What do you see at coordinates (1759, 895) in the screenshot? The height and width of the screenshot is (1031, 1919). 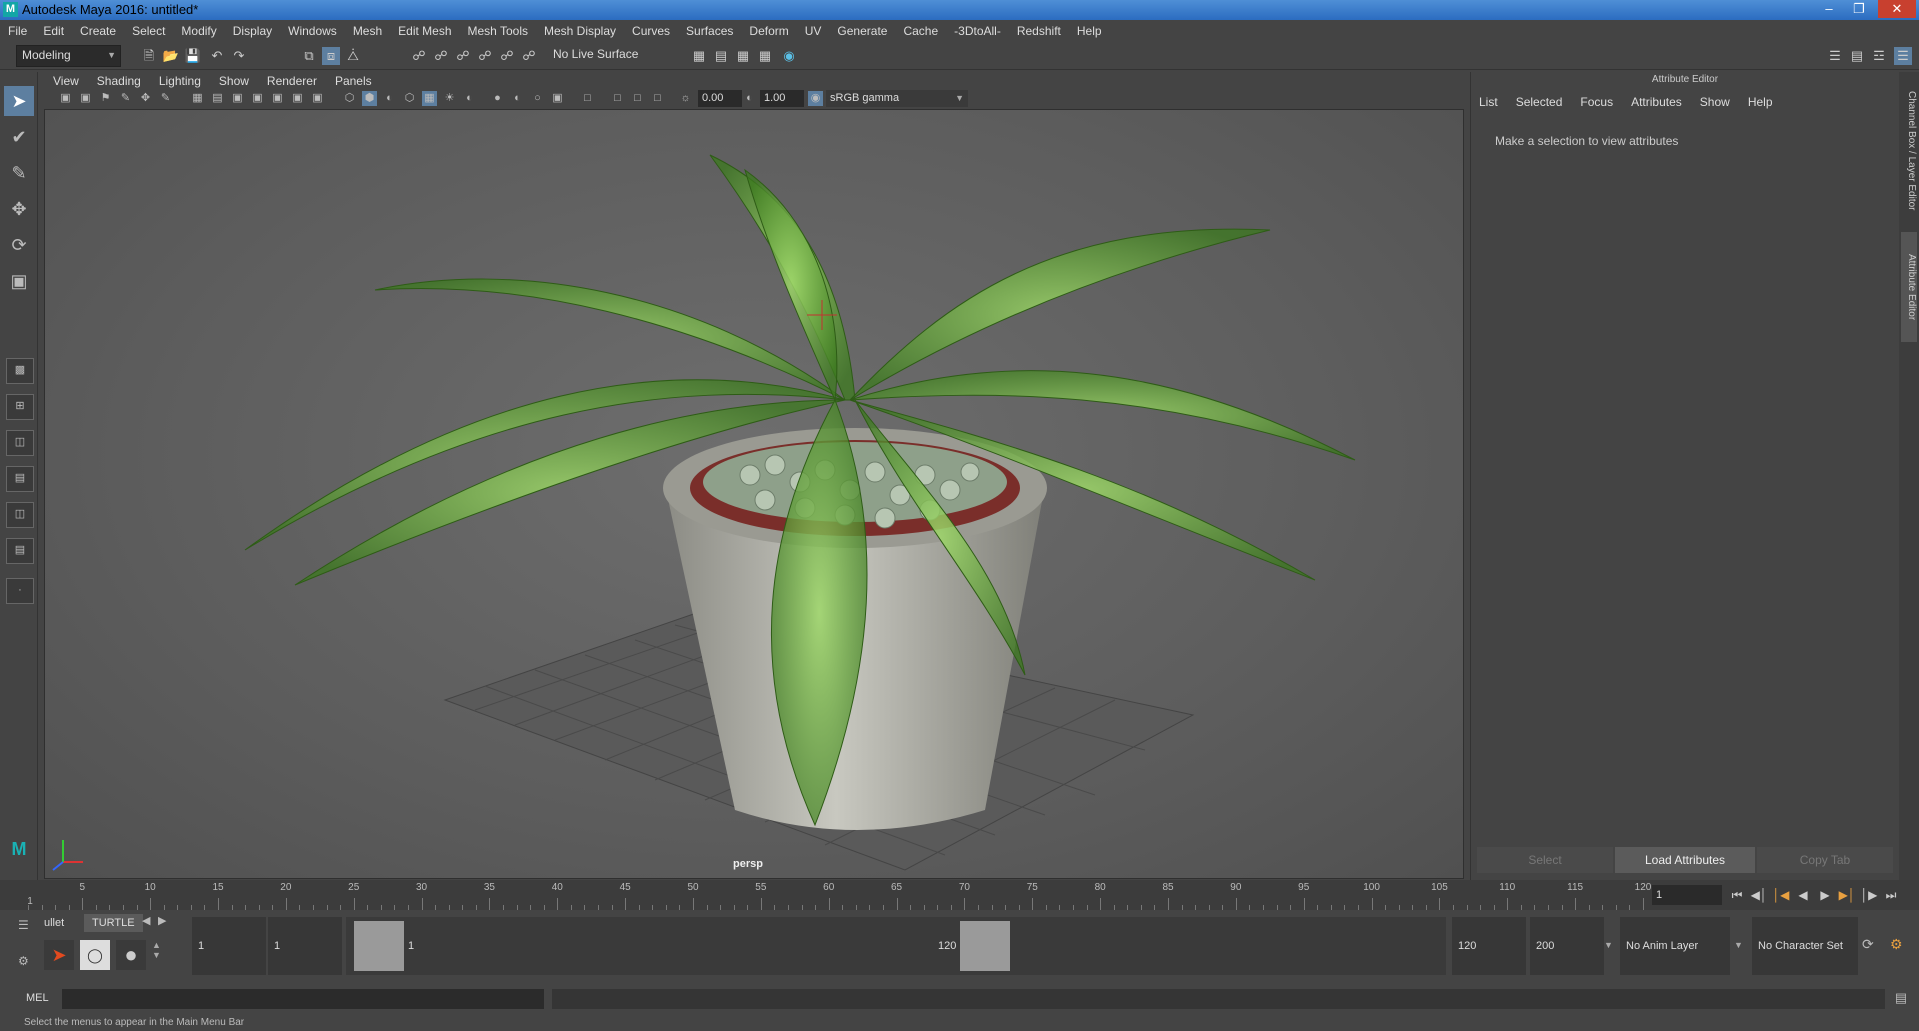 I see `step-back-frame-icon: ◀│` at bounding box center [1759, 895].